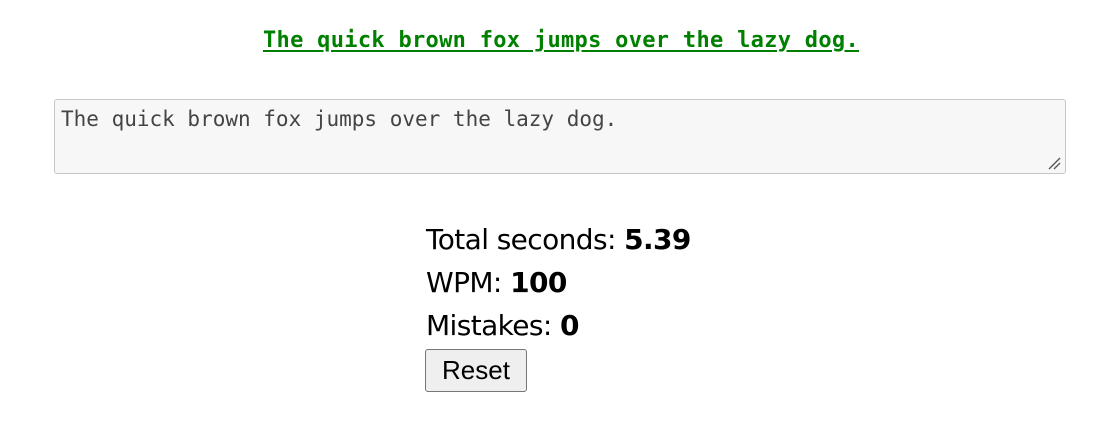  I want to click on reset-button: Reset, so click(476, 370).